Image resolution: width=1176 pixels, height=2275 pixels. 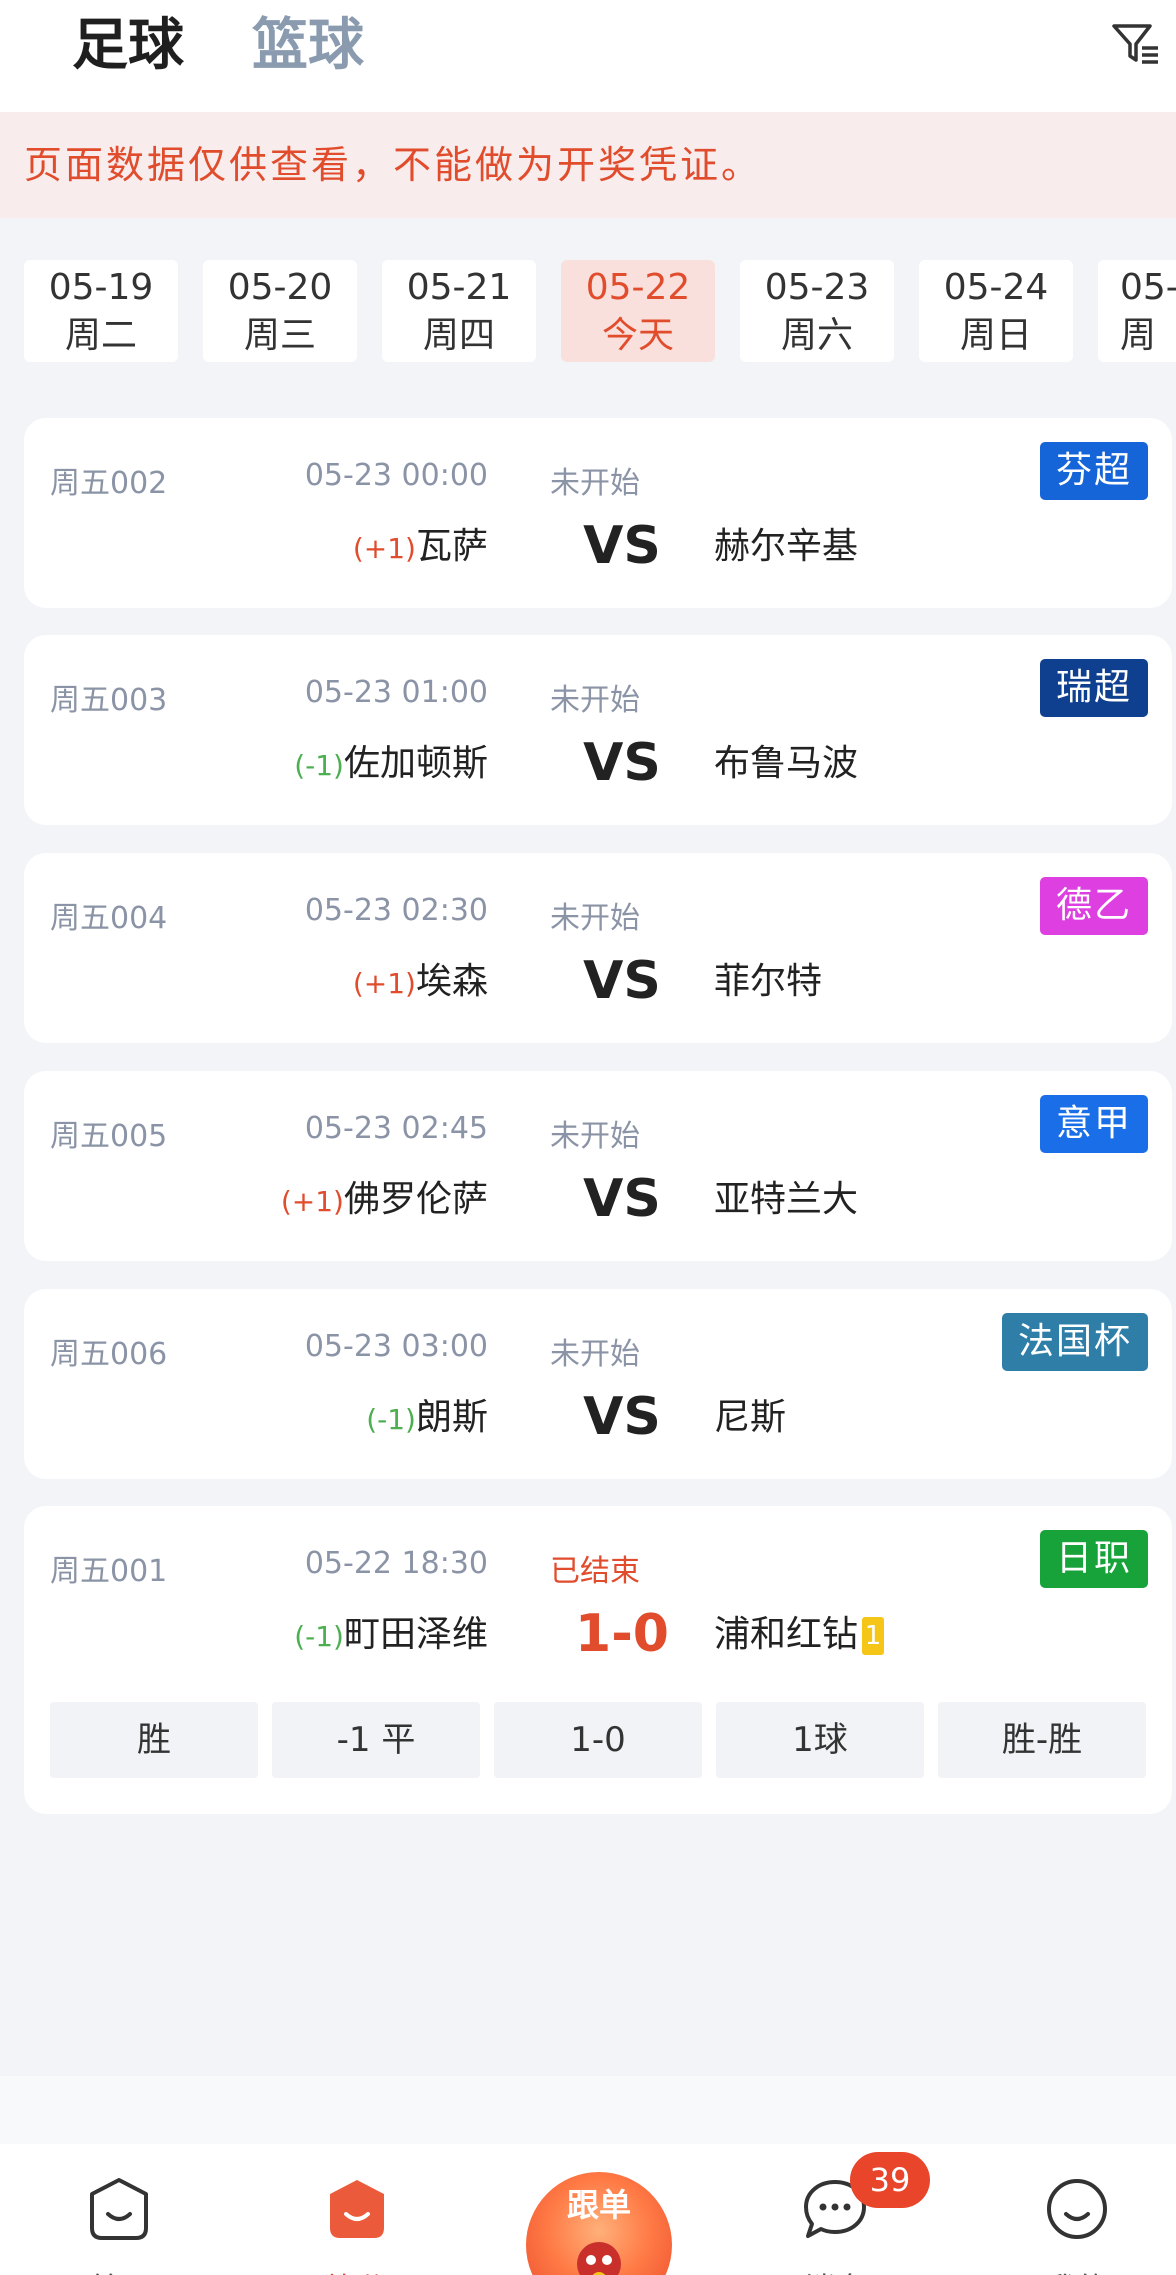 What do you see at coordinates (396, 1128) in the screenshot?
I see `match-time: 05-23 02:45` at bounding box center [396, 1128].